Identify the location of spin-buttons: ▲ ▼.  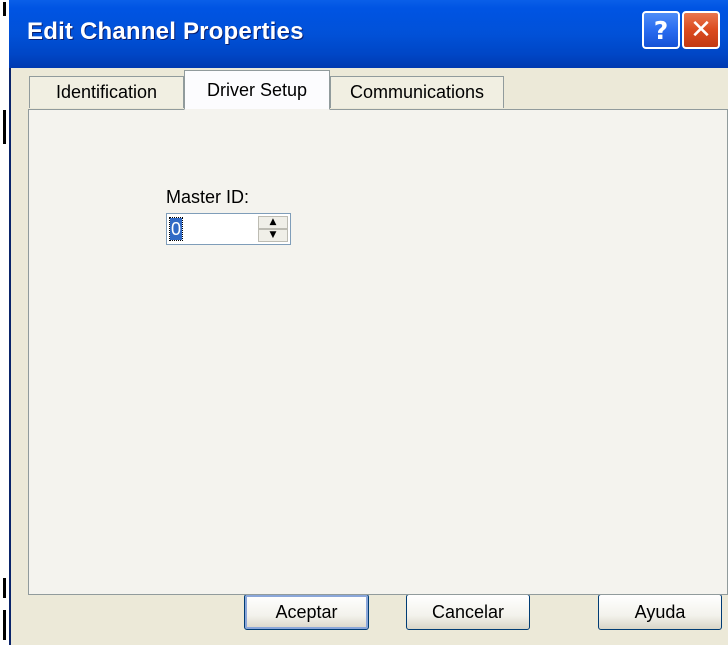
(273, 229).